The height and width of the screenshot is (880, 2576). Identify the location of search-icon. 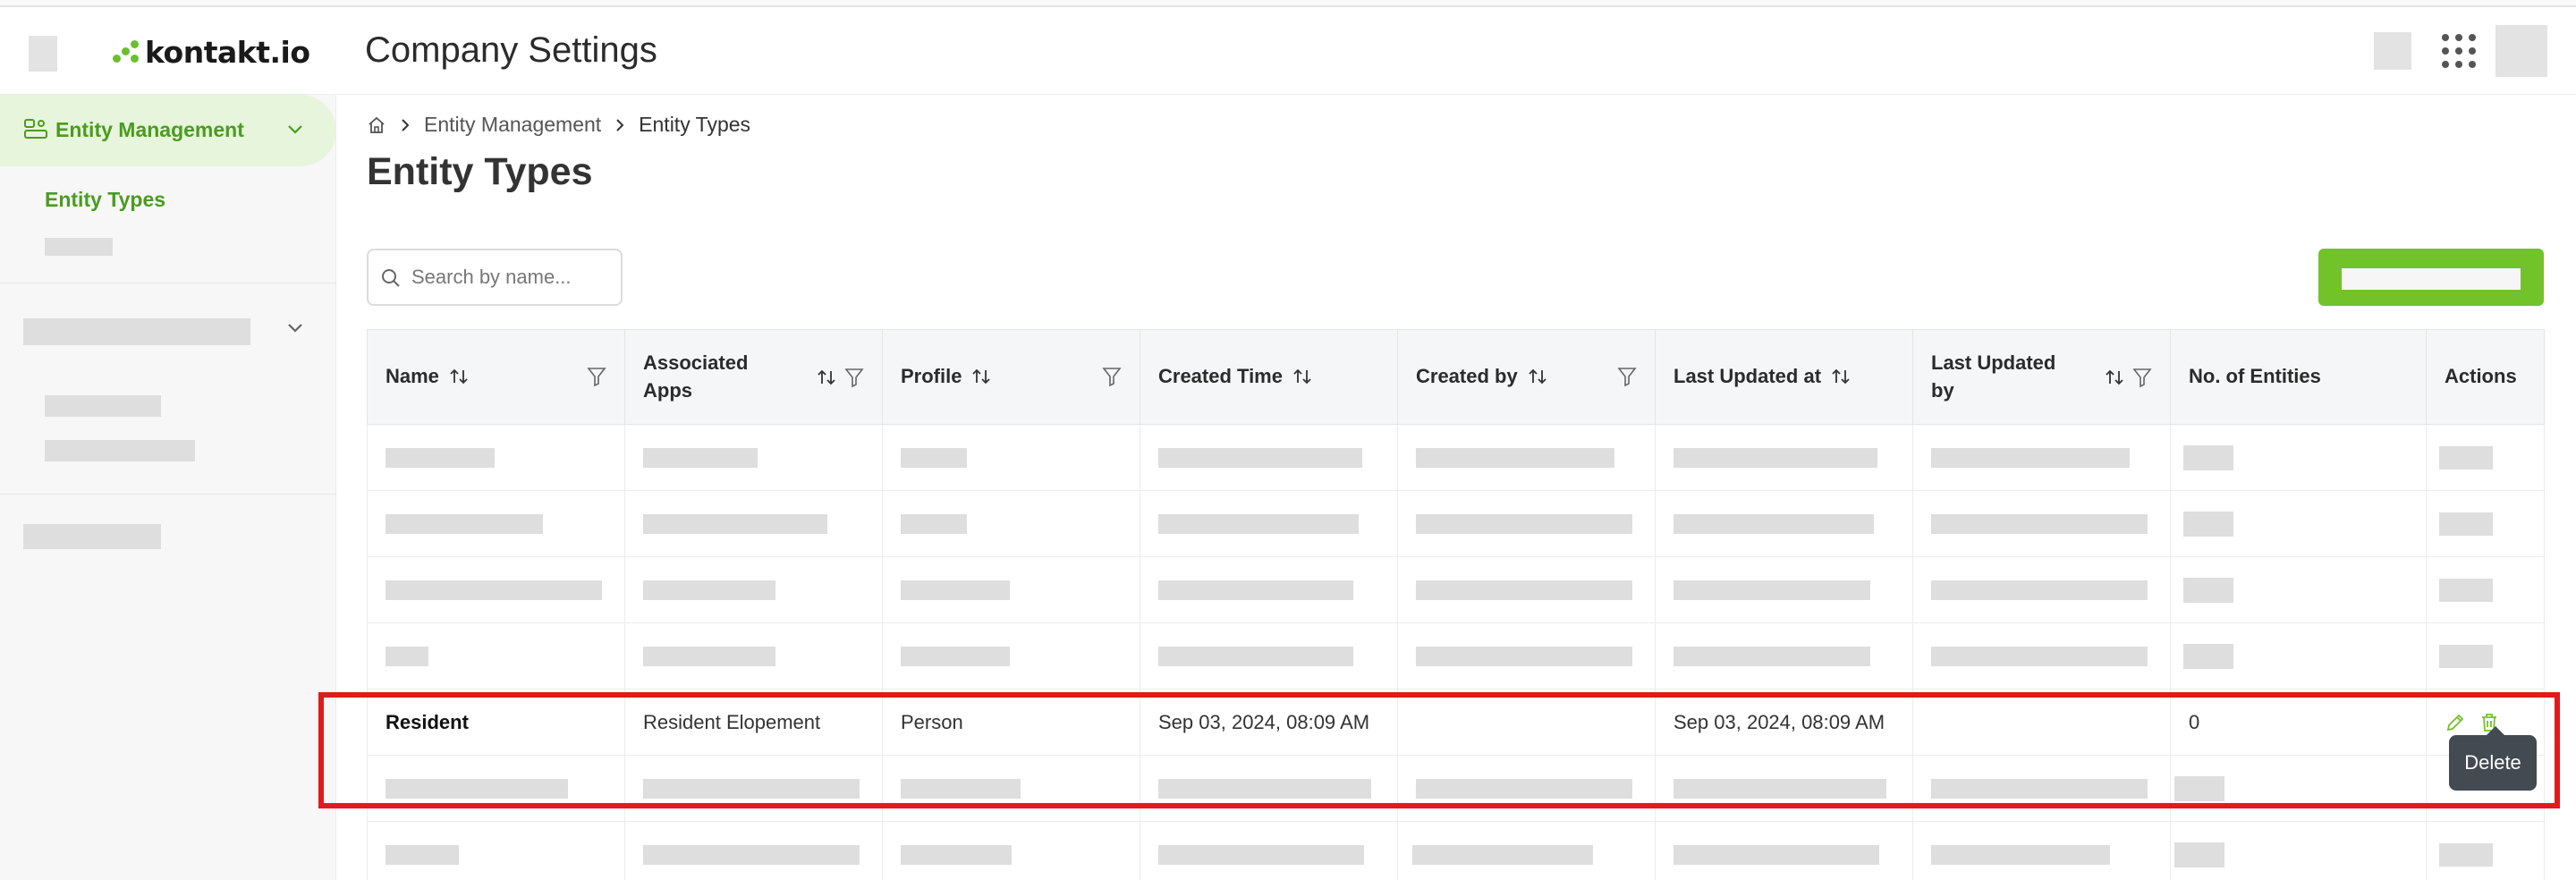
(391, 278).